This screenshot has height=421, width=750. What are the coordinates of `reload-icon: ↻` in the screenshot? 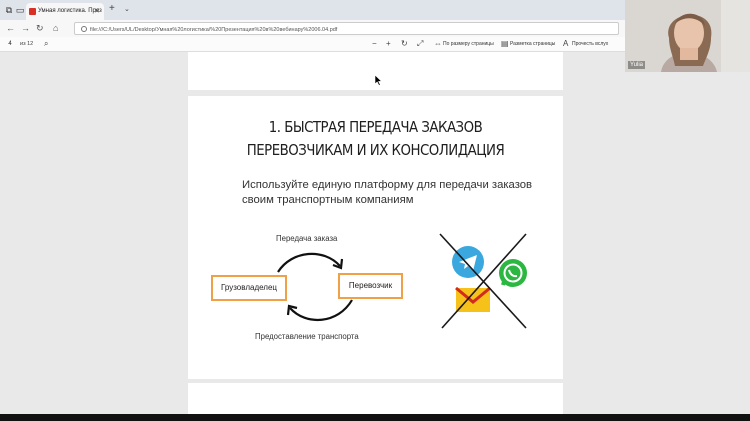 It's located at (40, 28).